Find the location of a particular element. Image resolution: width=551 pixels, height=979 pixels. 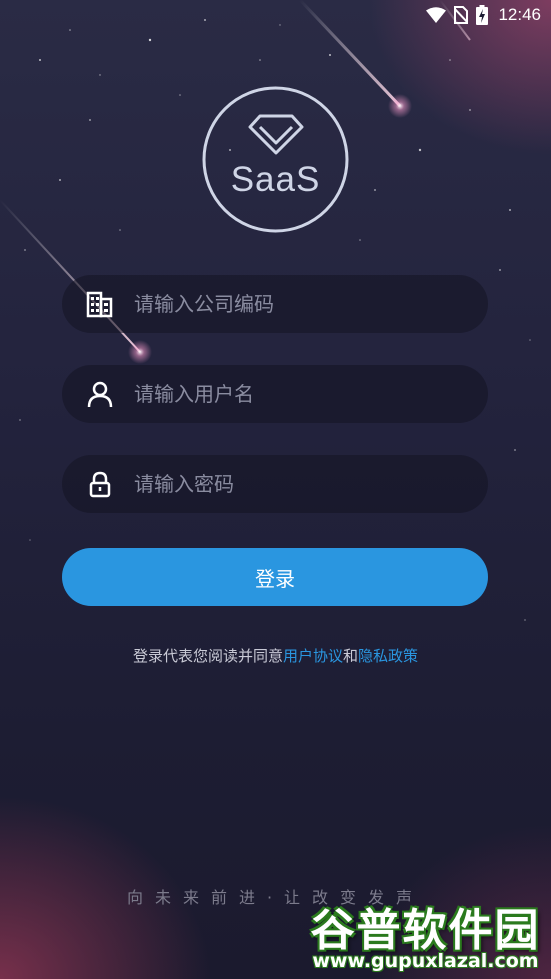

saas-logo: SaaS is located at coordinates (275, 159).